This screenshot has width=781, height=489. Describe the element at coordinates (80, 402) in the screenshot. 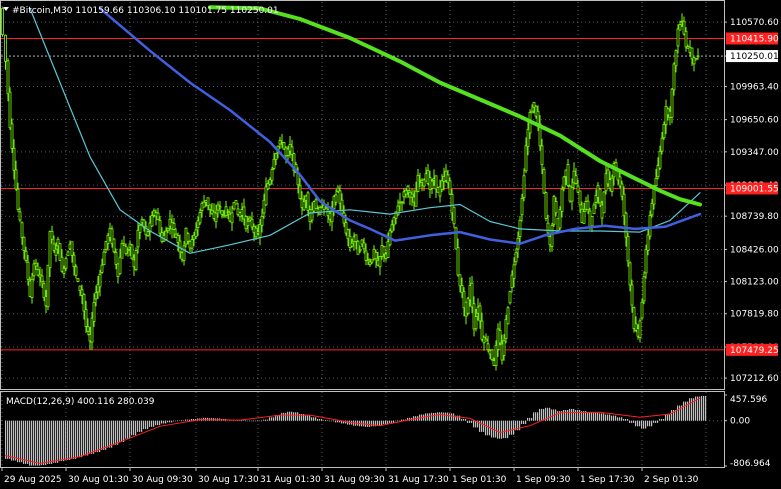

I see `macd-title: MACD(12,26,9) 400.116 280.039` at that location.